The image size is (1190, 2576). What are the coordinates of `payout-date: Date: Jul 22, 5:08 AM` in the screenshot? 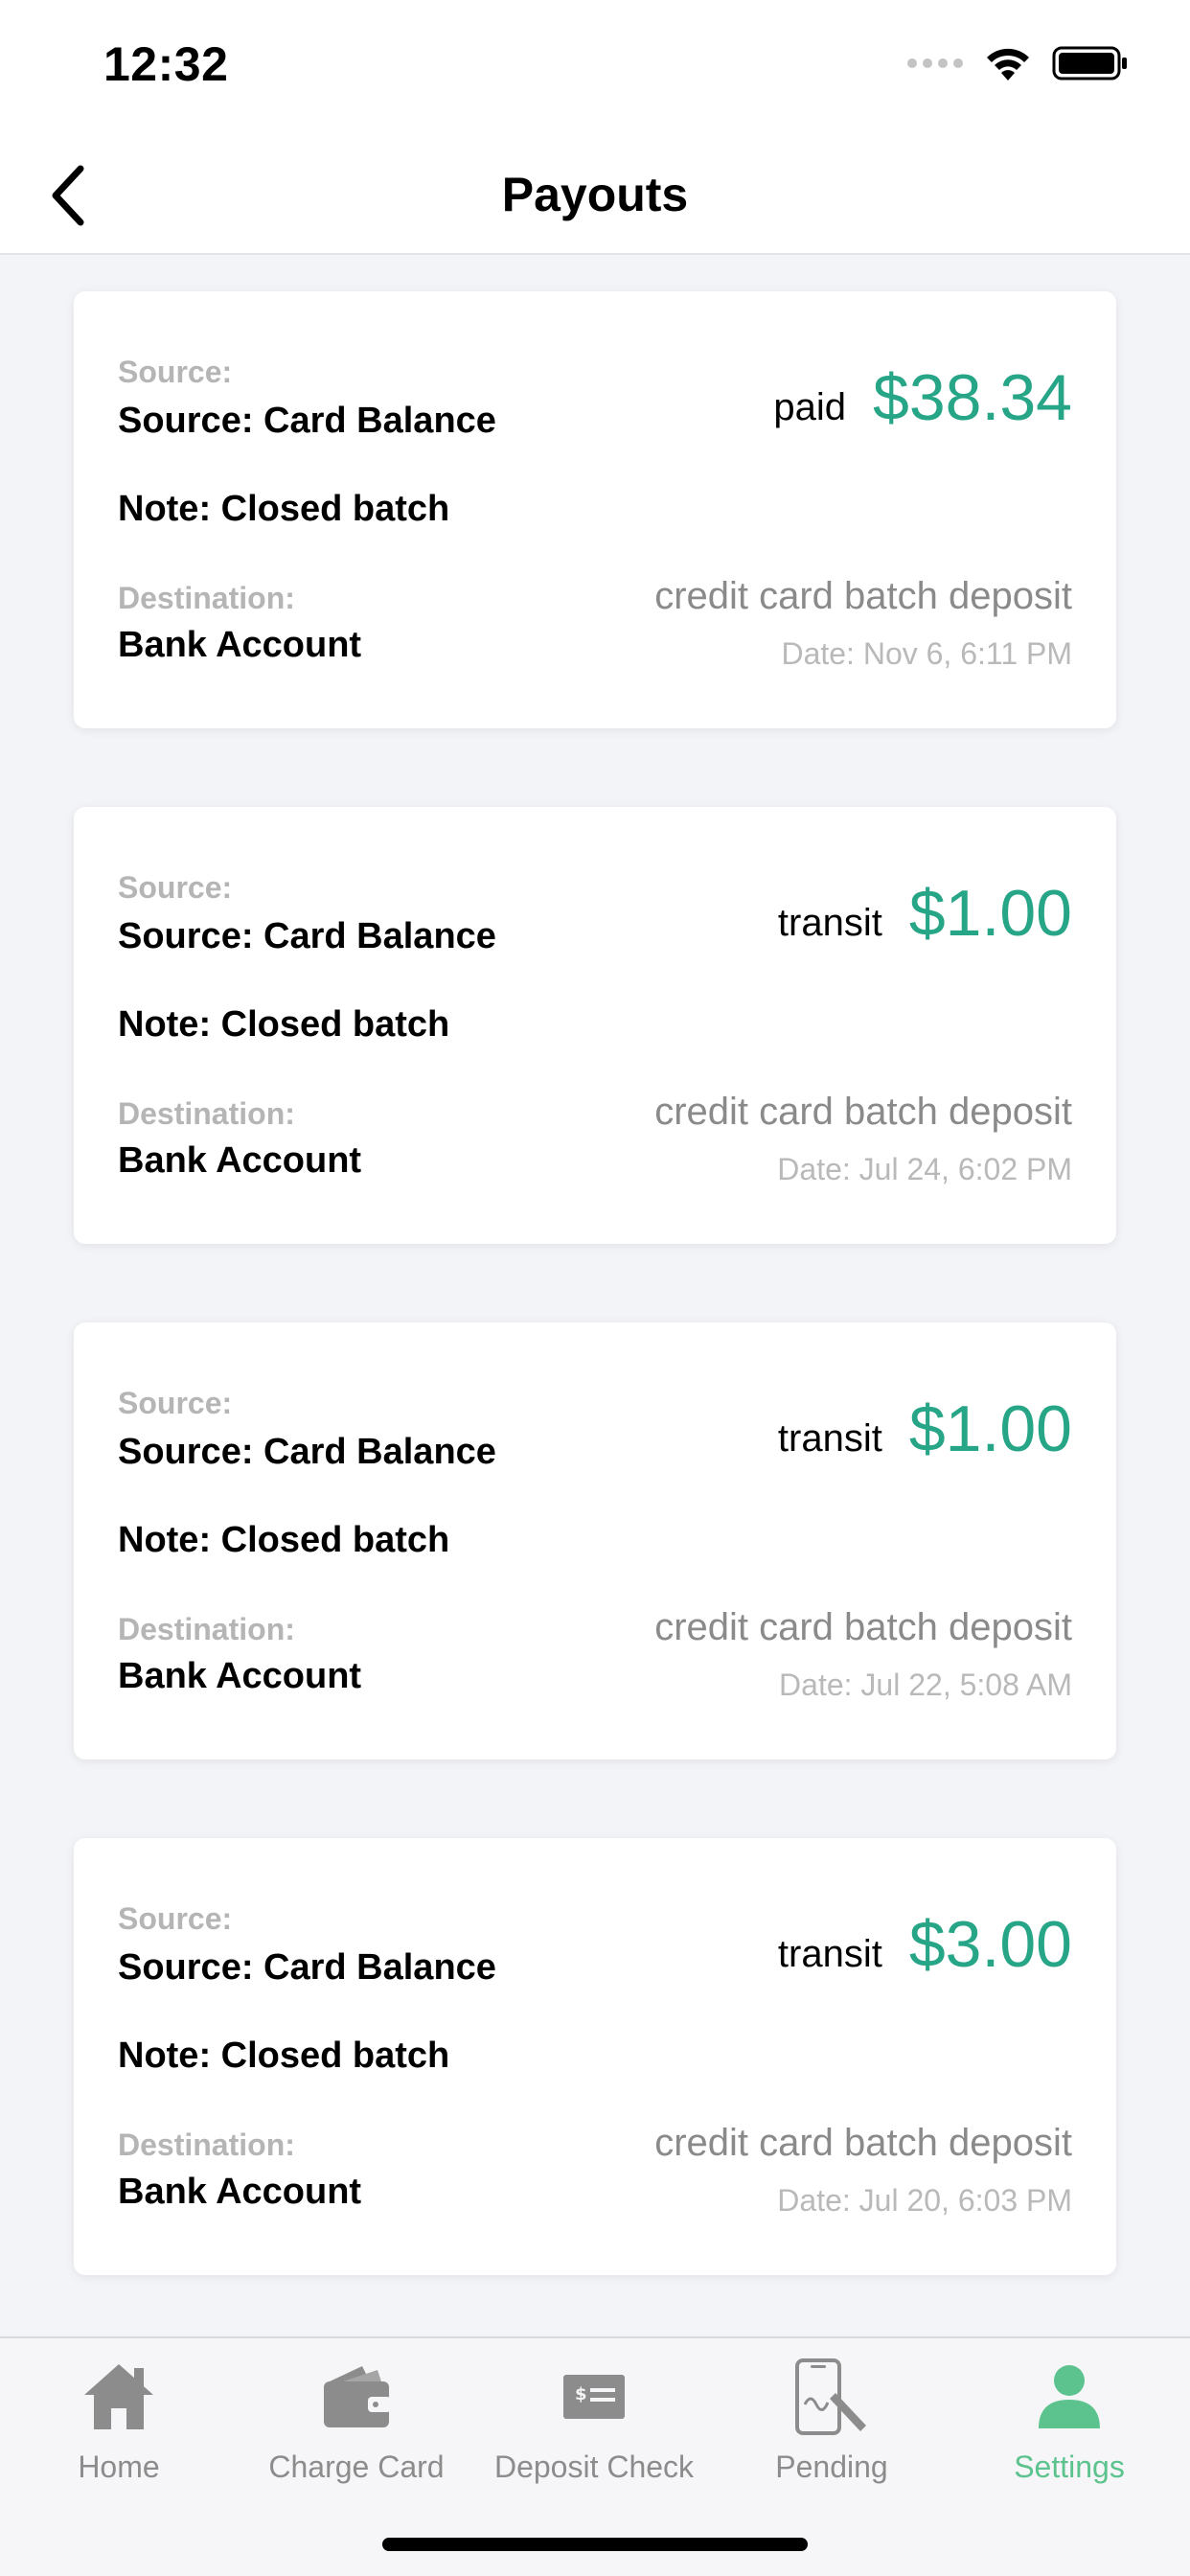 It's located at (926, 1685).